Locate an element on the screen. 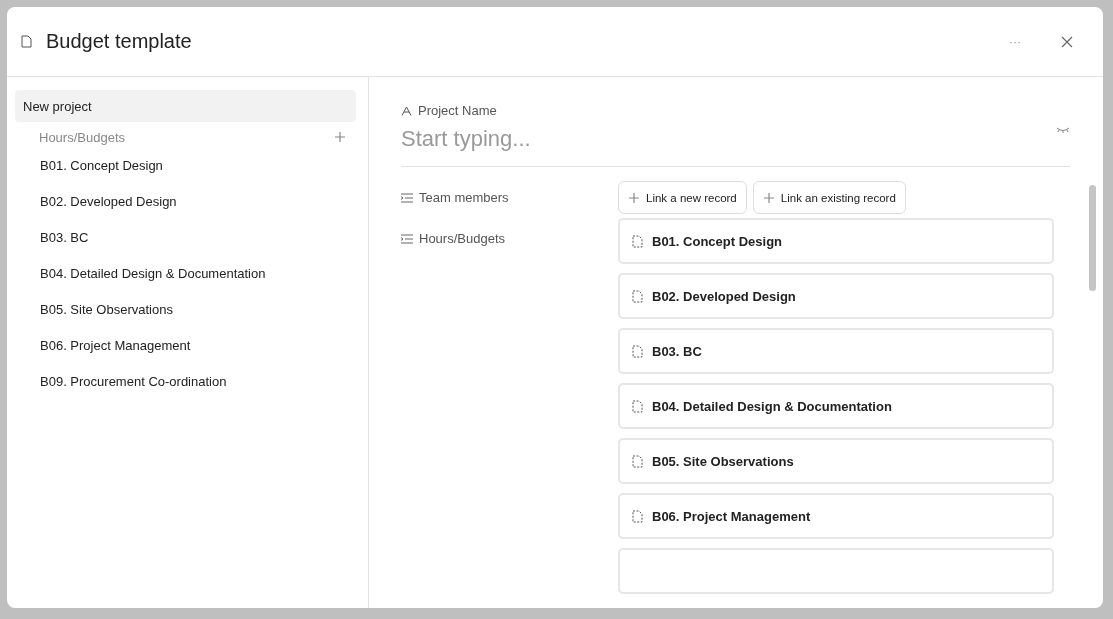  field-label: Team members is located at coordinates (464, 197).